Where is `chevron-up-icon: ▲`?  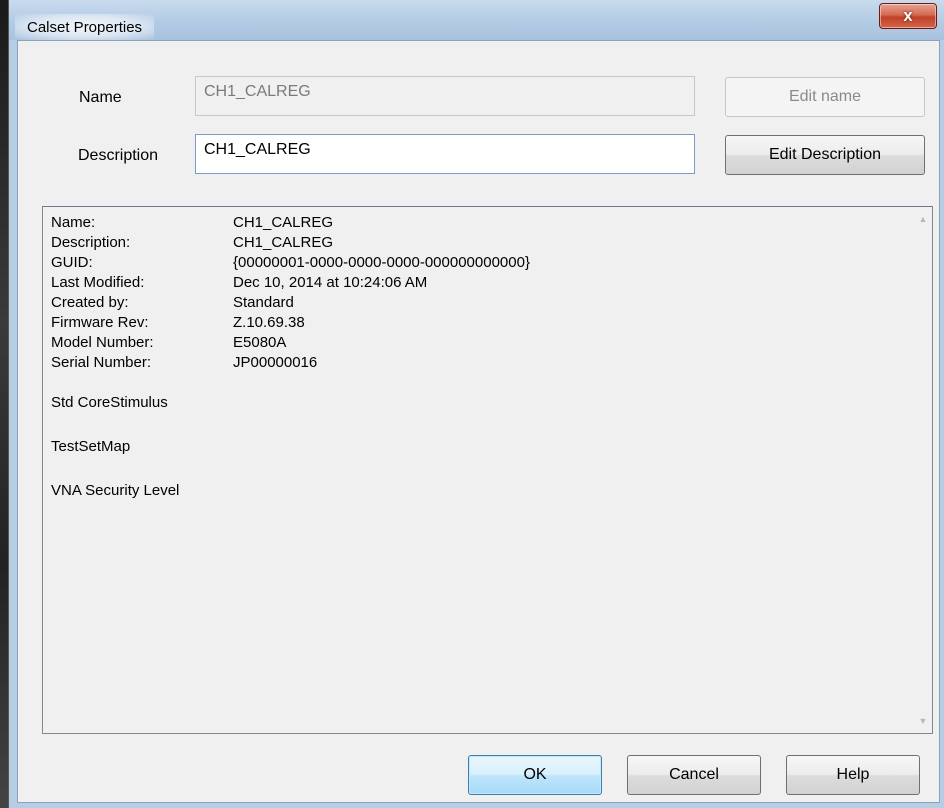
chevron-up-icon: ▲ is located at coordinates (923, 219).